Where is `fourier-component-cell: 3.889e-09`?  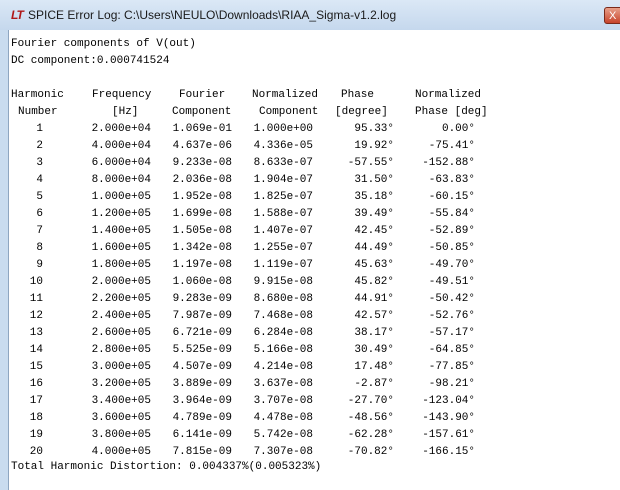
fourier-component-cell: 3.889e-09 is located at coordinates (202, 384).